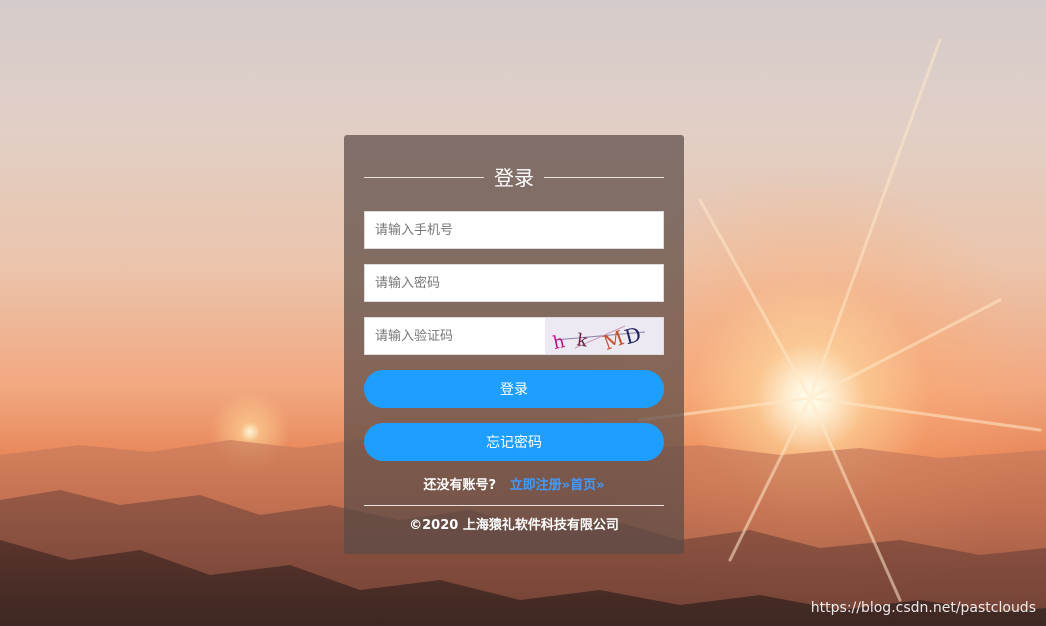 The image size is (1046, 626). Describe the element at coordinates (455, 336) in the screenshot. I see `captcha-input` at that location.